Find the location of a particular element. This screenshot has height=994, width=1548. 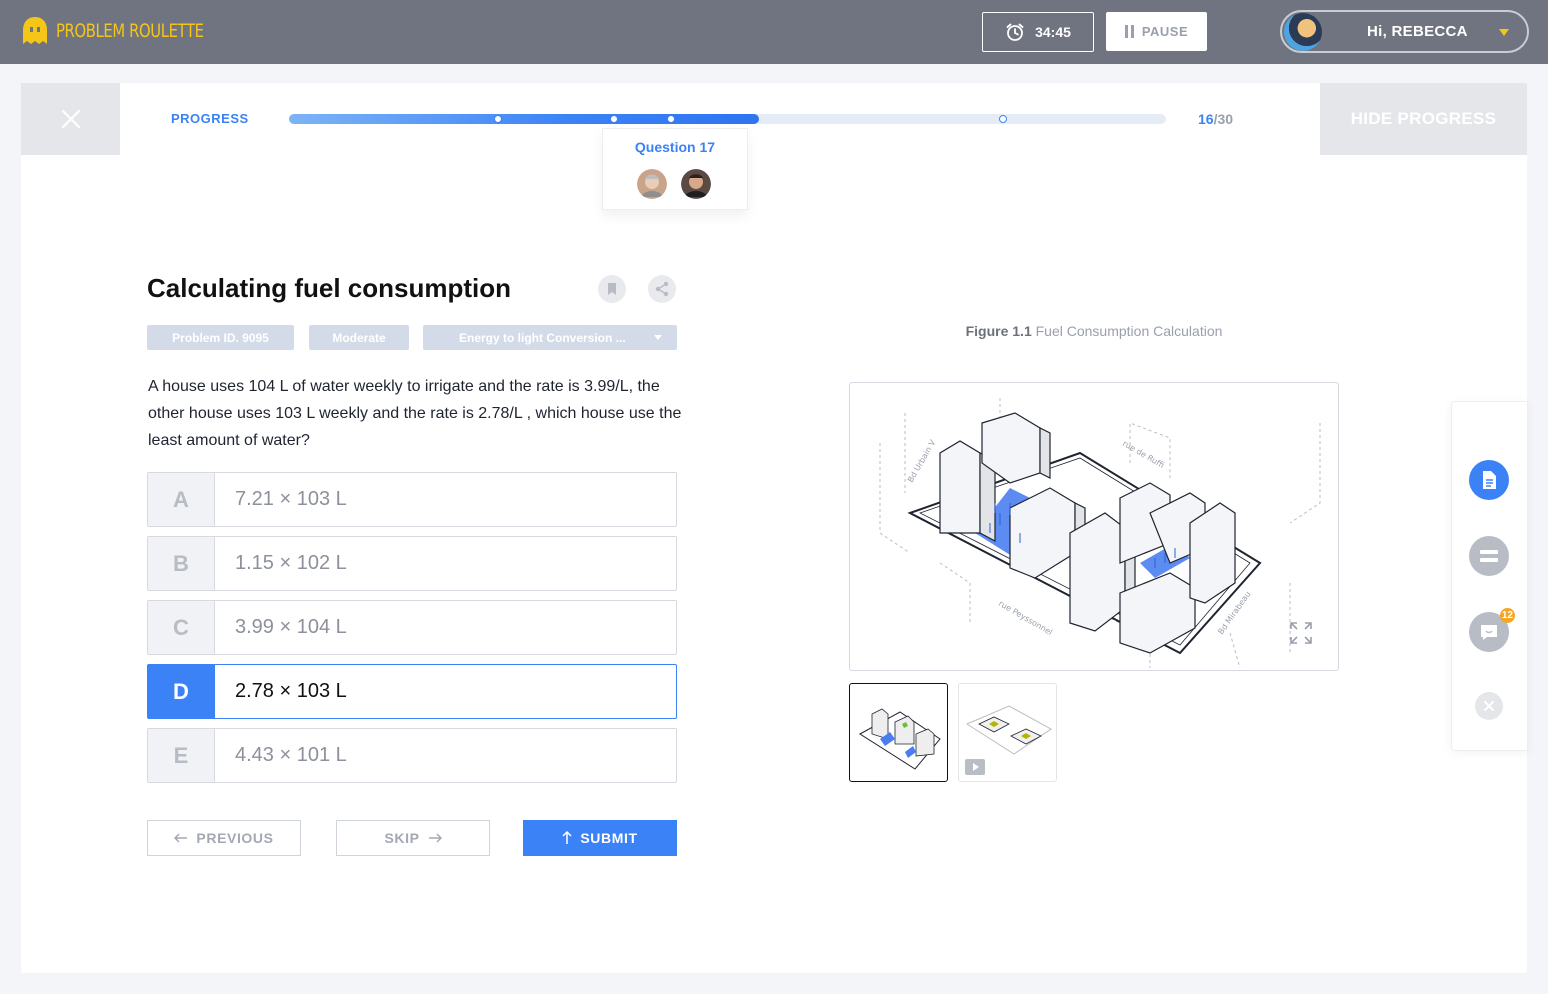

figure-caption: Figure 1.1 Fuel Consumption Calculation is located at coordinates (1094, 331).